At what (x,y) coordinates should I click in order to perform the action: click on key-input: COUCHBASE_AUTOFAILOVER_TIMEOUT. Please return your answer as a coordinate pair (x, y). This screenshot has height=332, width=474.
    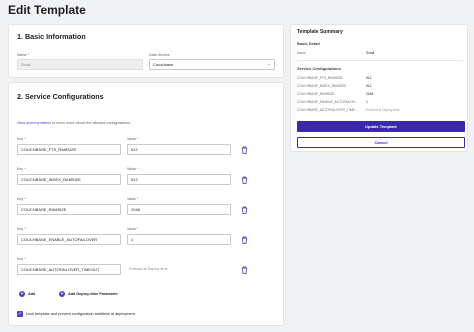
    Looking at the image, I should click on (69, 269).